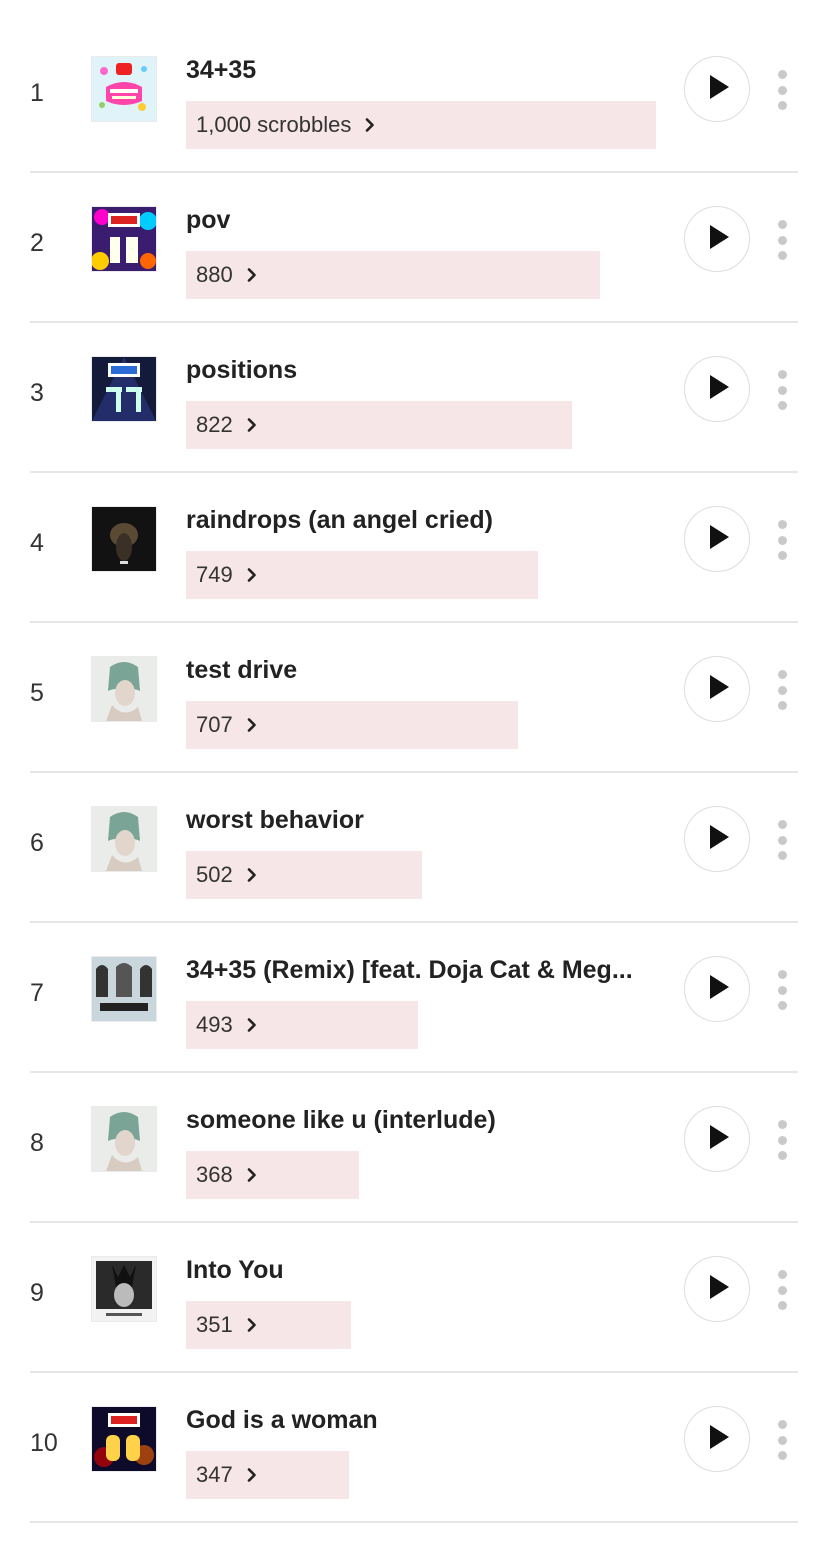 The height and width of the screenshot is (1544, 828). What do you see at coordinates (272, 1175) in the screenshot?
I see `scrobble-count-bar: 368` at bounding box center [272, 1175].